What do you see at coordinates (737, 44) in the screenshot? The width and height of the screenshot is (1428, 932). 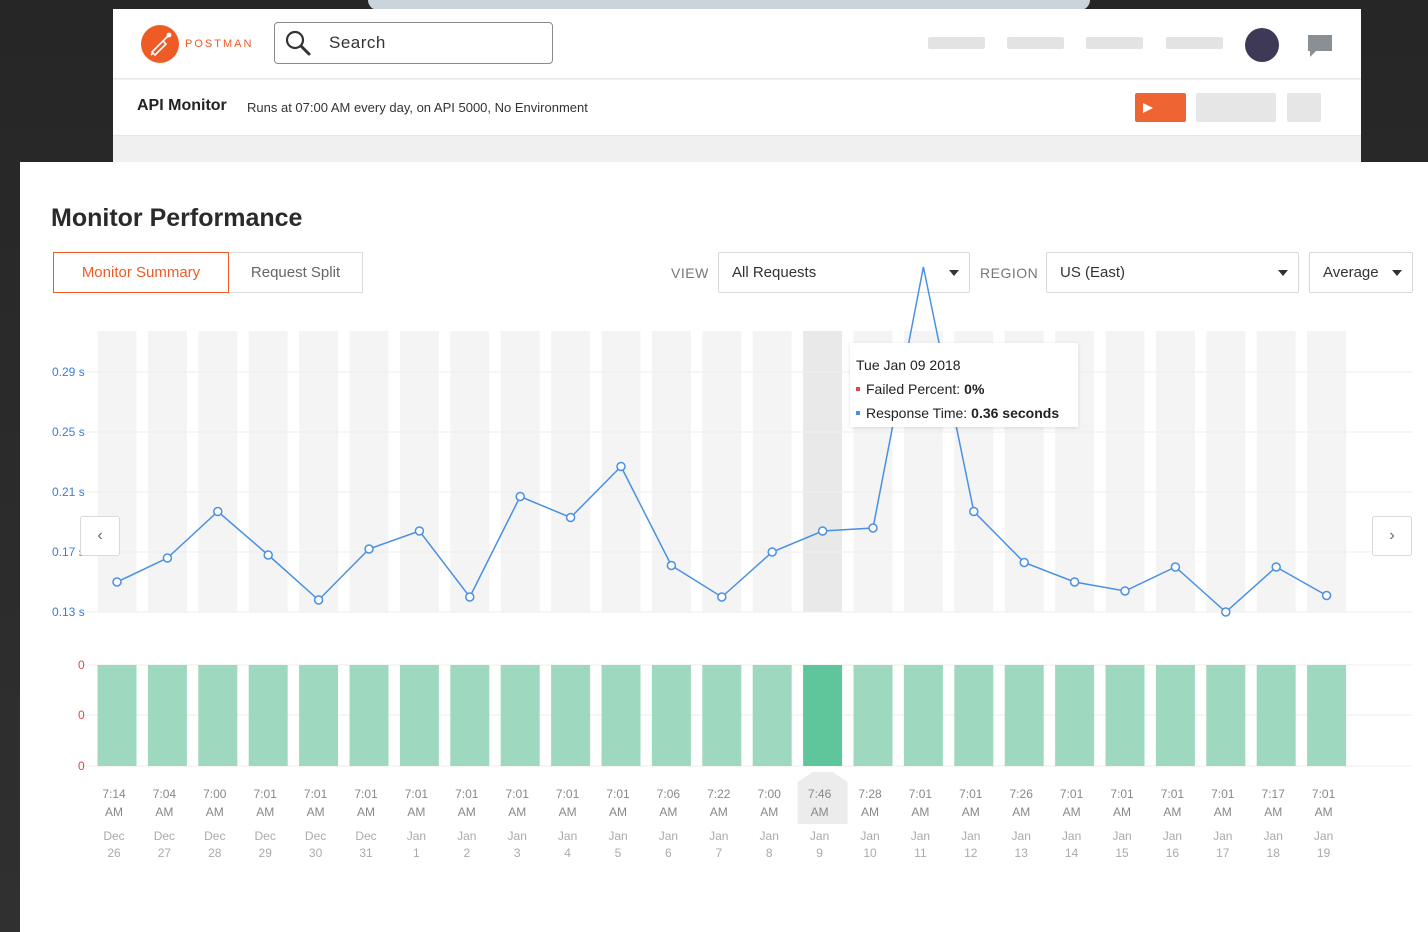 I see `top-nav: POSTMAN Search` at bounding box center [737, 44].